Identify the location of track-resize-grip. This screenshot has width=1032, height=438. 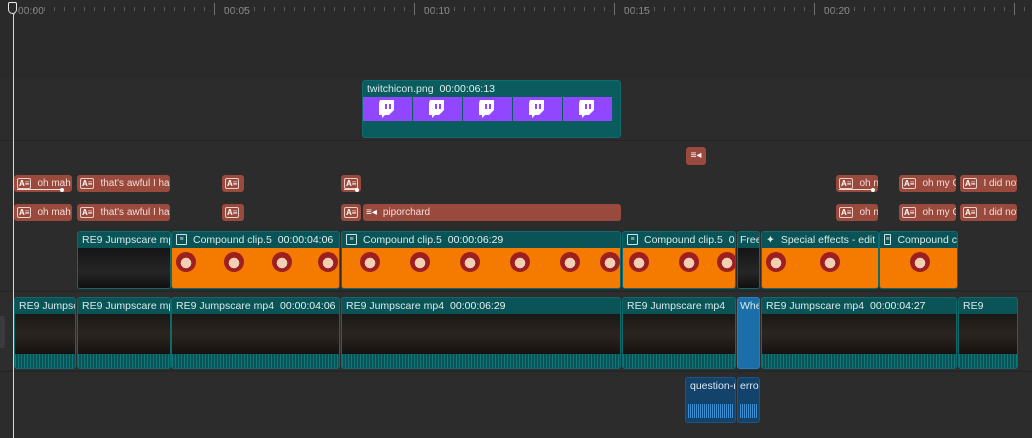
(2, 332).